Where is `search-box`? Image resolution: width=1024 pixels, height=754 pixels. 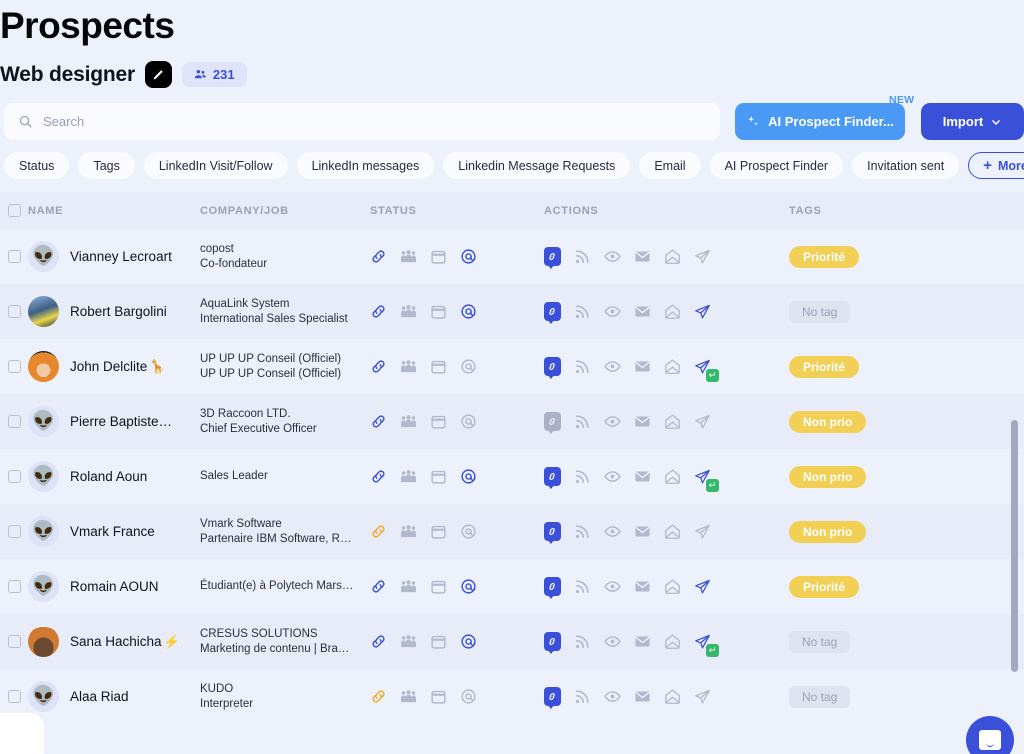 search-box is located at coordinates (362, 121).